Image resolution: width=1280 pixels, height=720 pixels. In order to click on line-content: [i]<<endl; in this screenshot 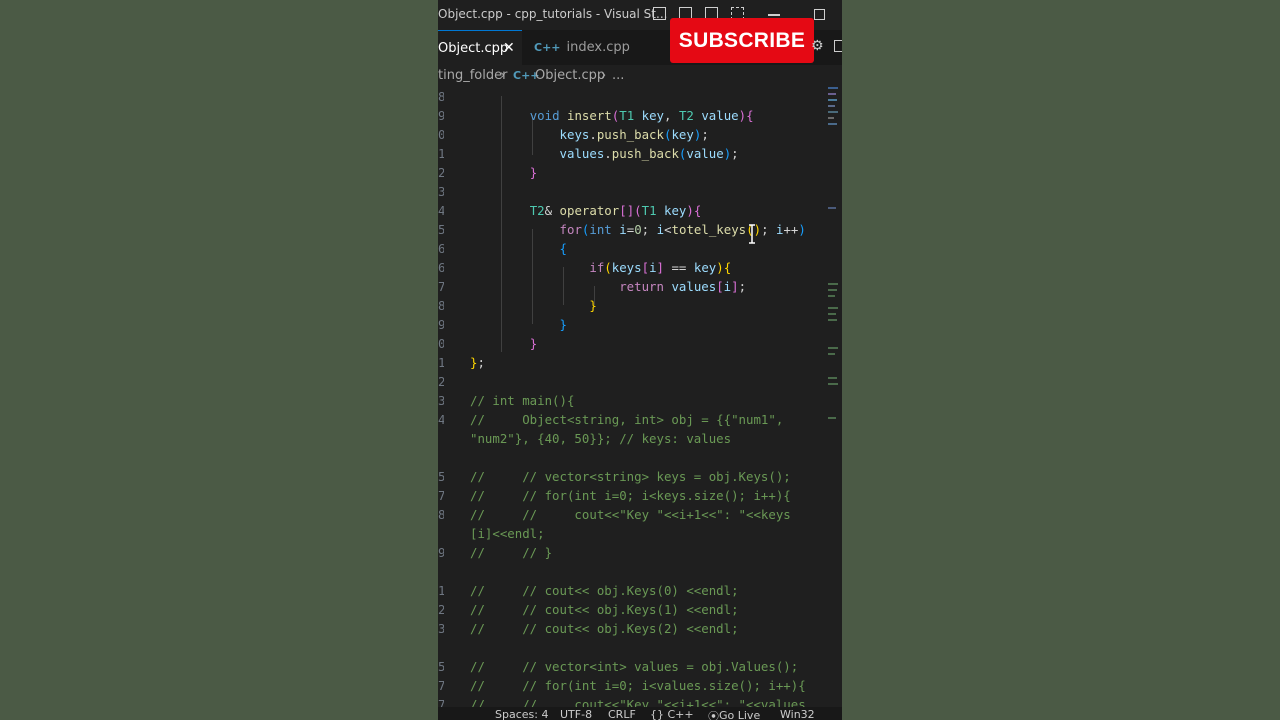, I will do `click(507, 533)`.